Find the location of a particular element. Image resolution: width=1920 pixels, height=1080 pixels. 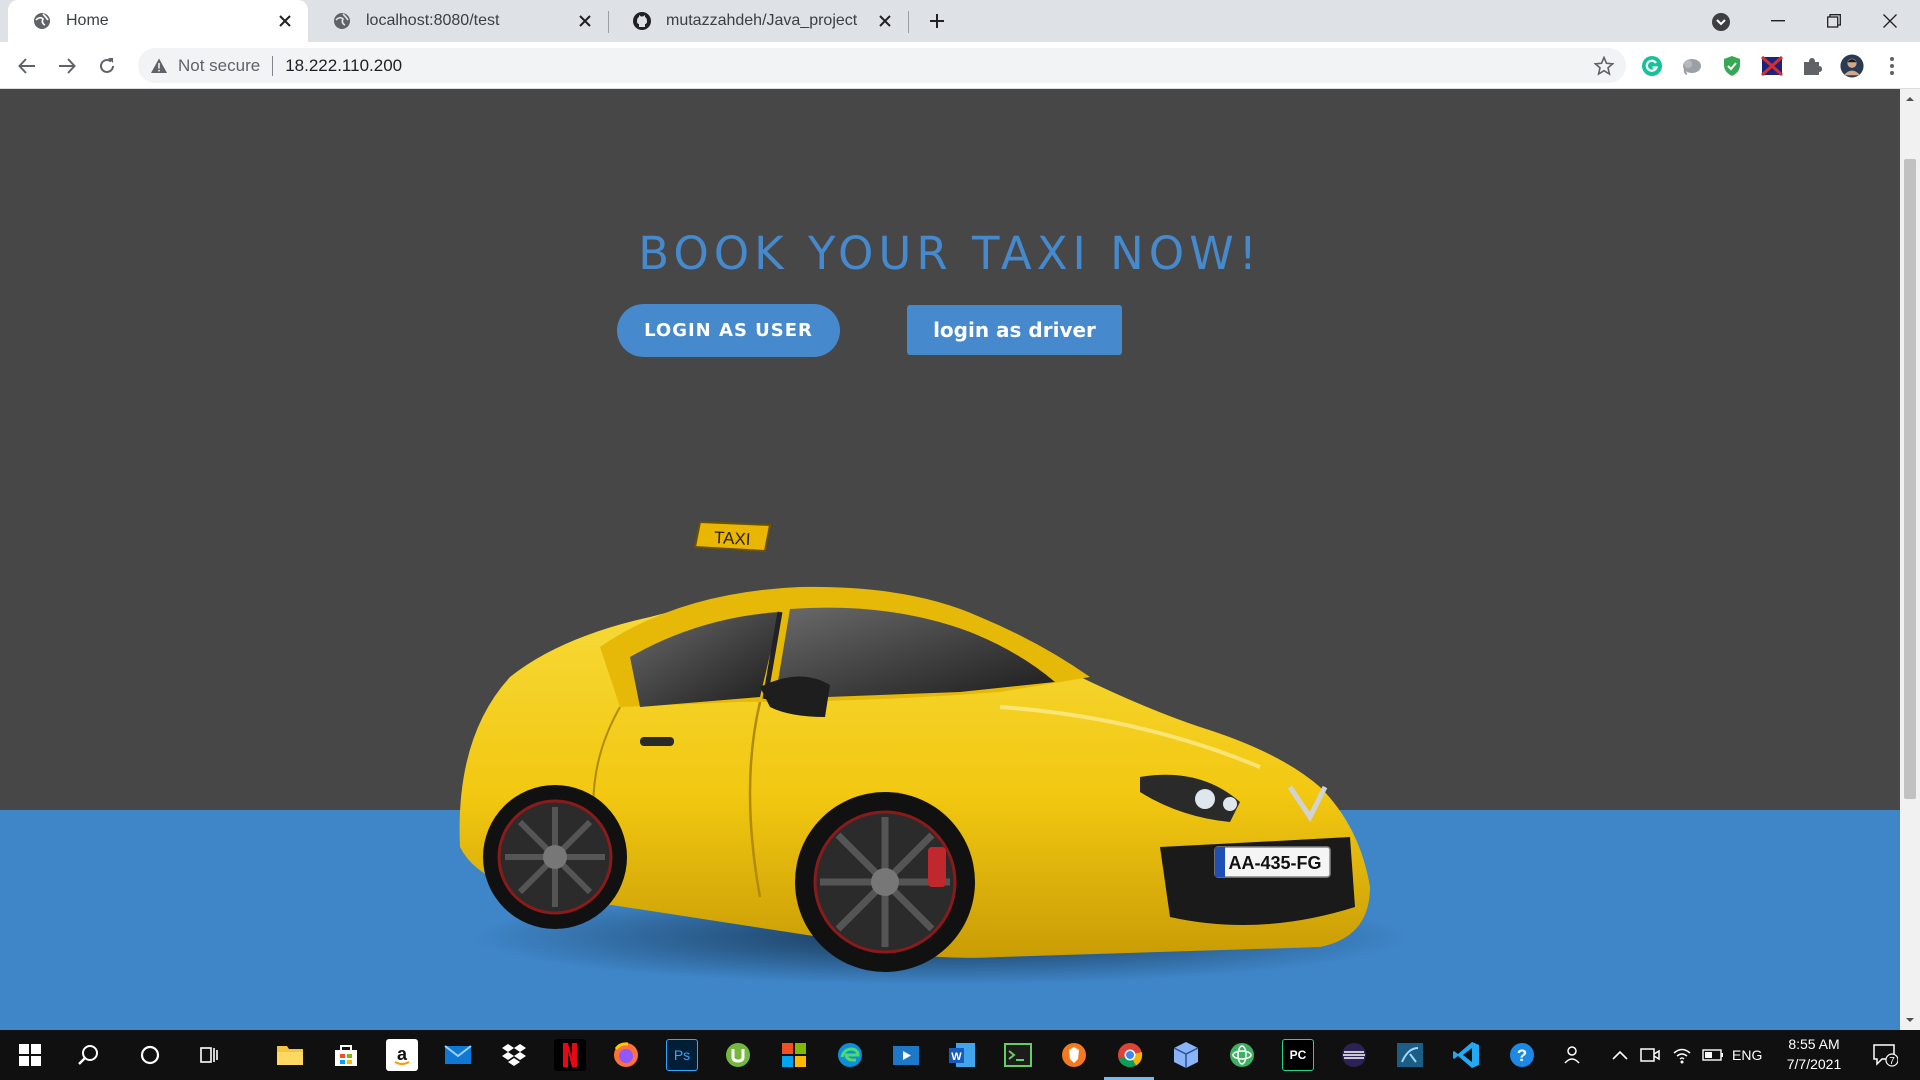

clock-time: 8:55 AM is located at coordinates (1814, 1044).